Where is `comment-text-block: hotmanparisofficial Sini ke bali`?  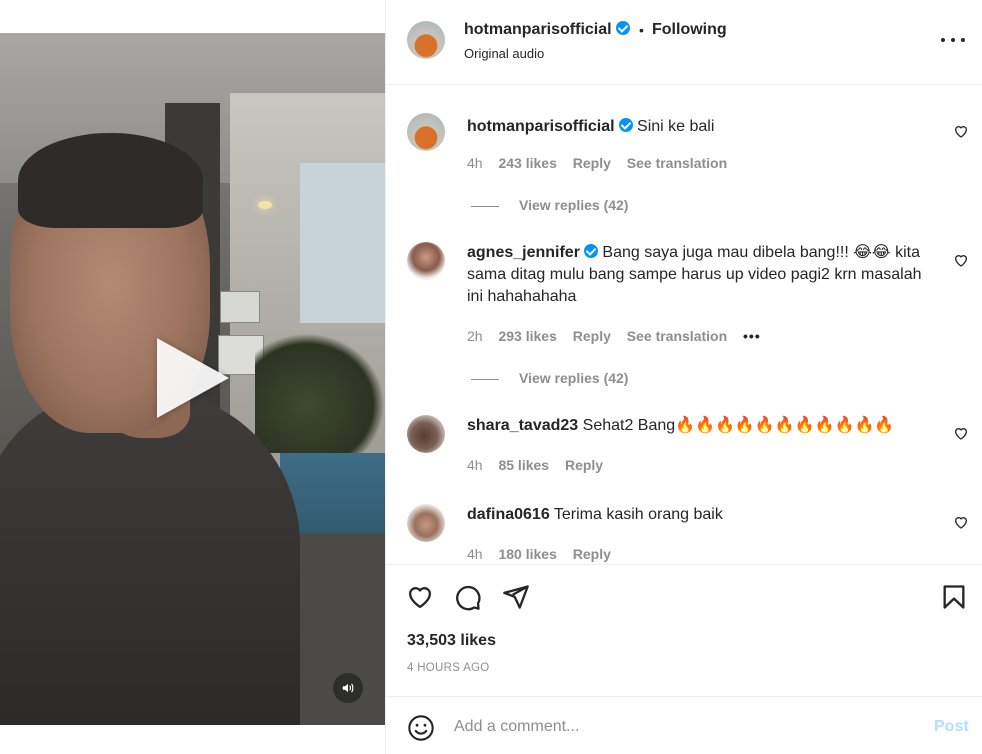 comment-text-block: hotmanparisofficial Sini ke bali is located at coordinates (702, 127).